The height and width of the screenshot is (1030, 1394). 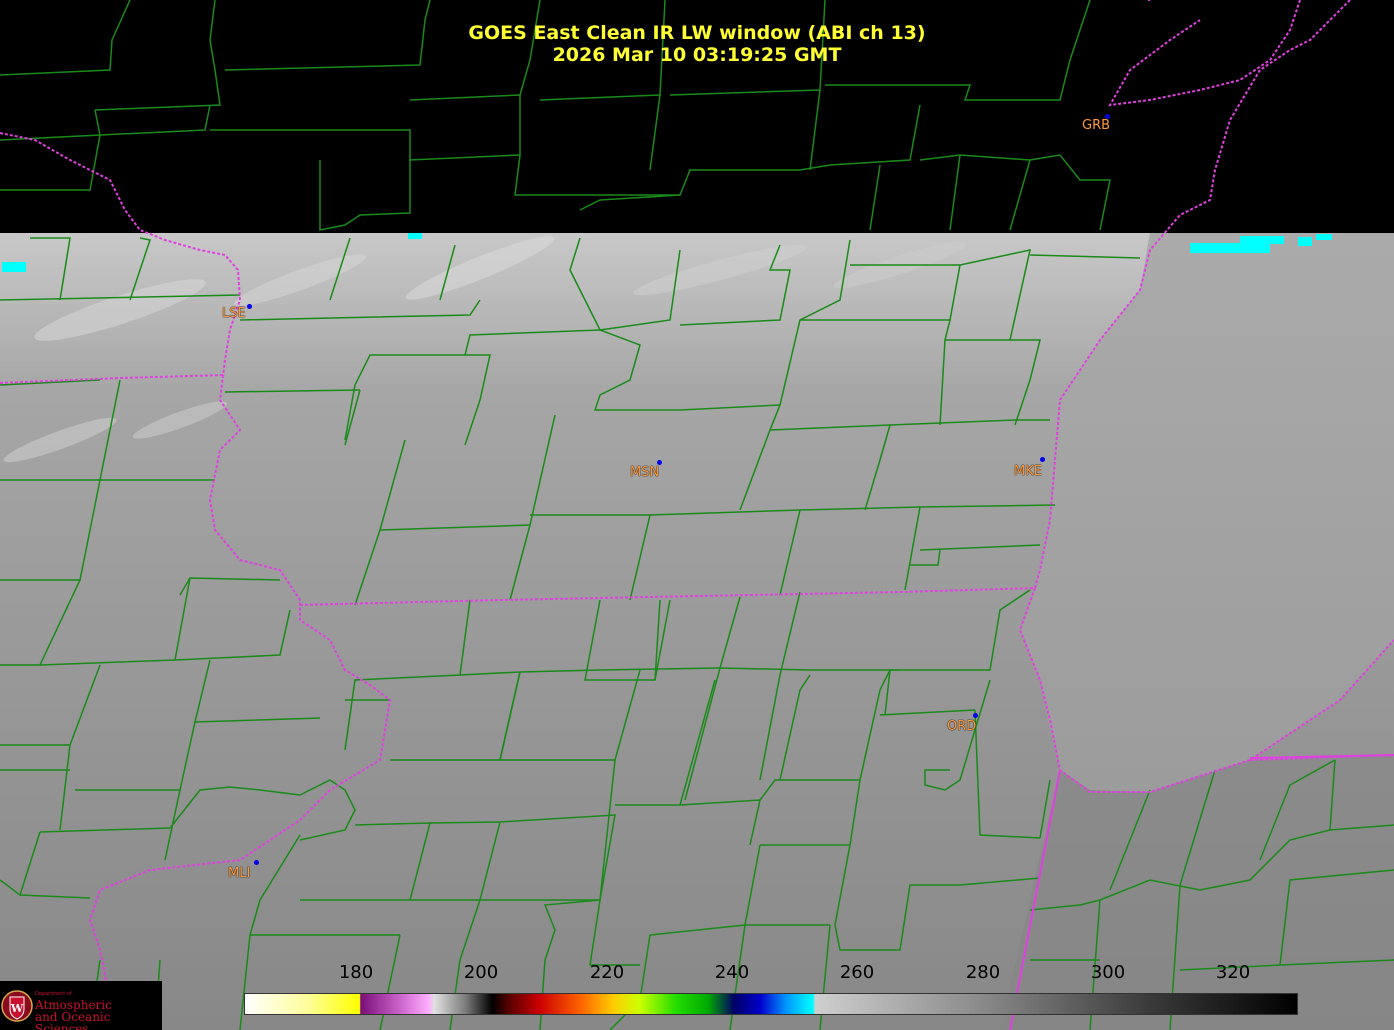 What do you see at coordinates (771, 1004) in the screenshot?
I see `temperature-colorbar` at bounding box center [771, 1004].